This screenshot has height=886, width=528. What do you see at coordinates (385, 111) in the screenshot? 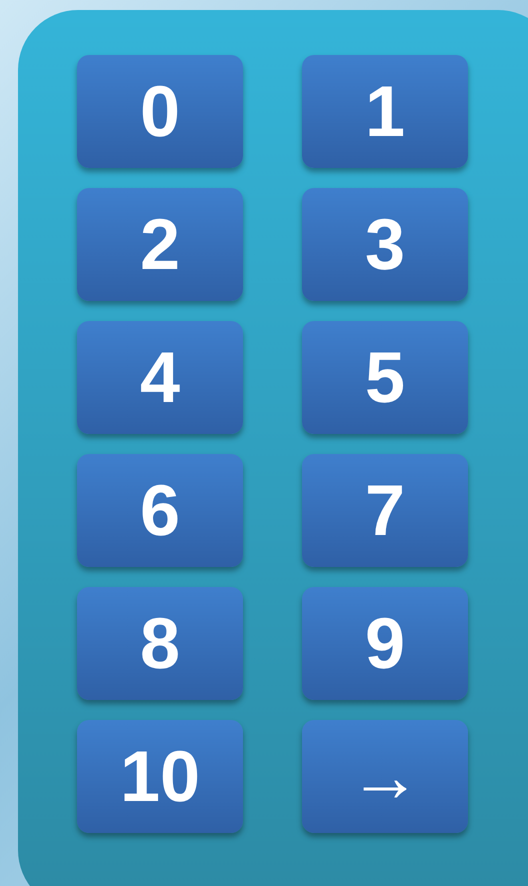
I see `key-button: 1` at bounding box center [385, 111].